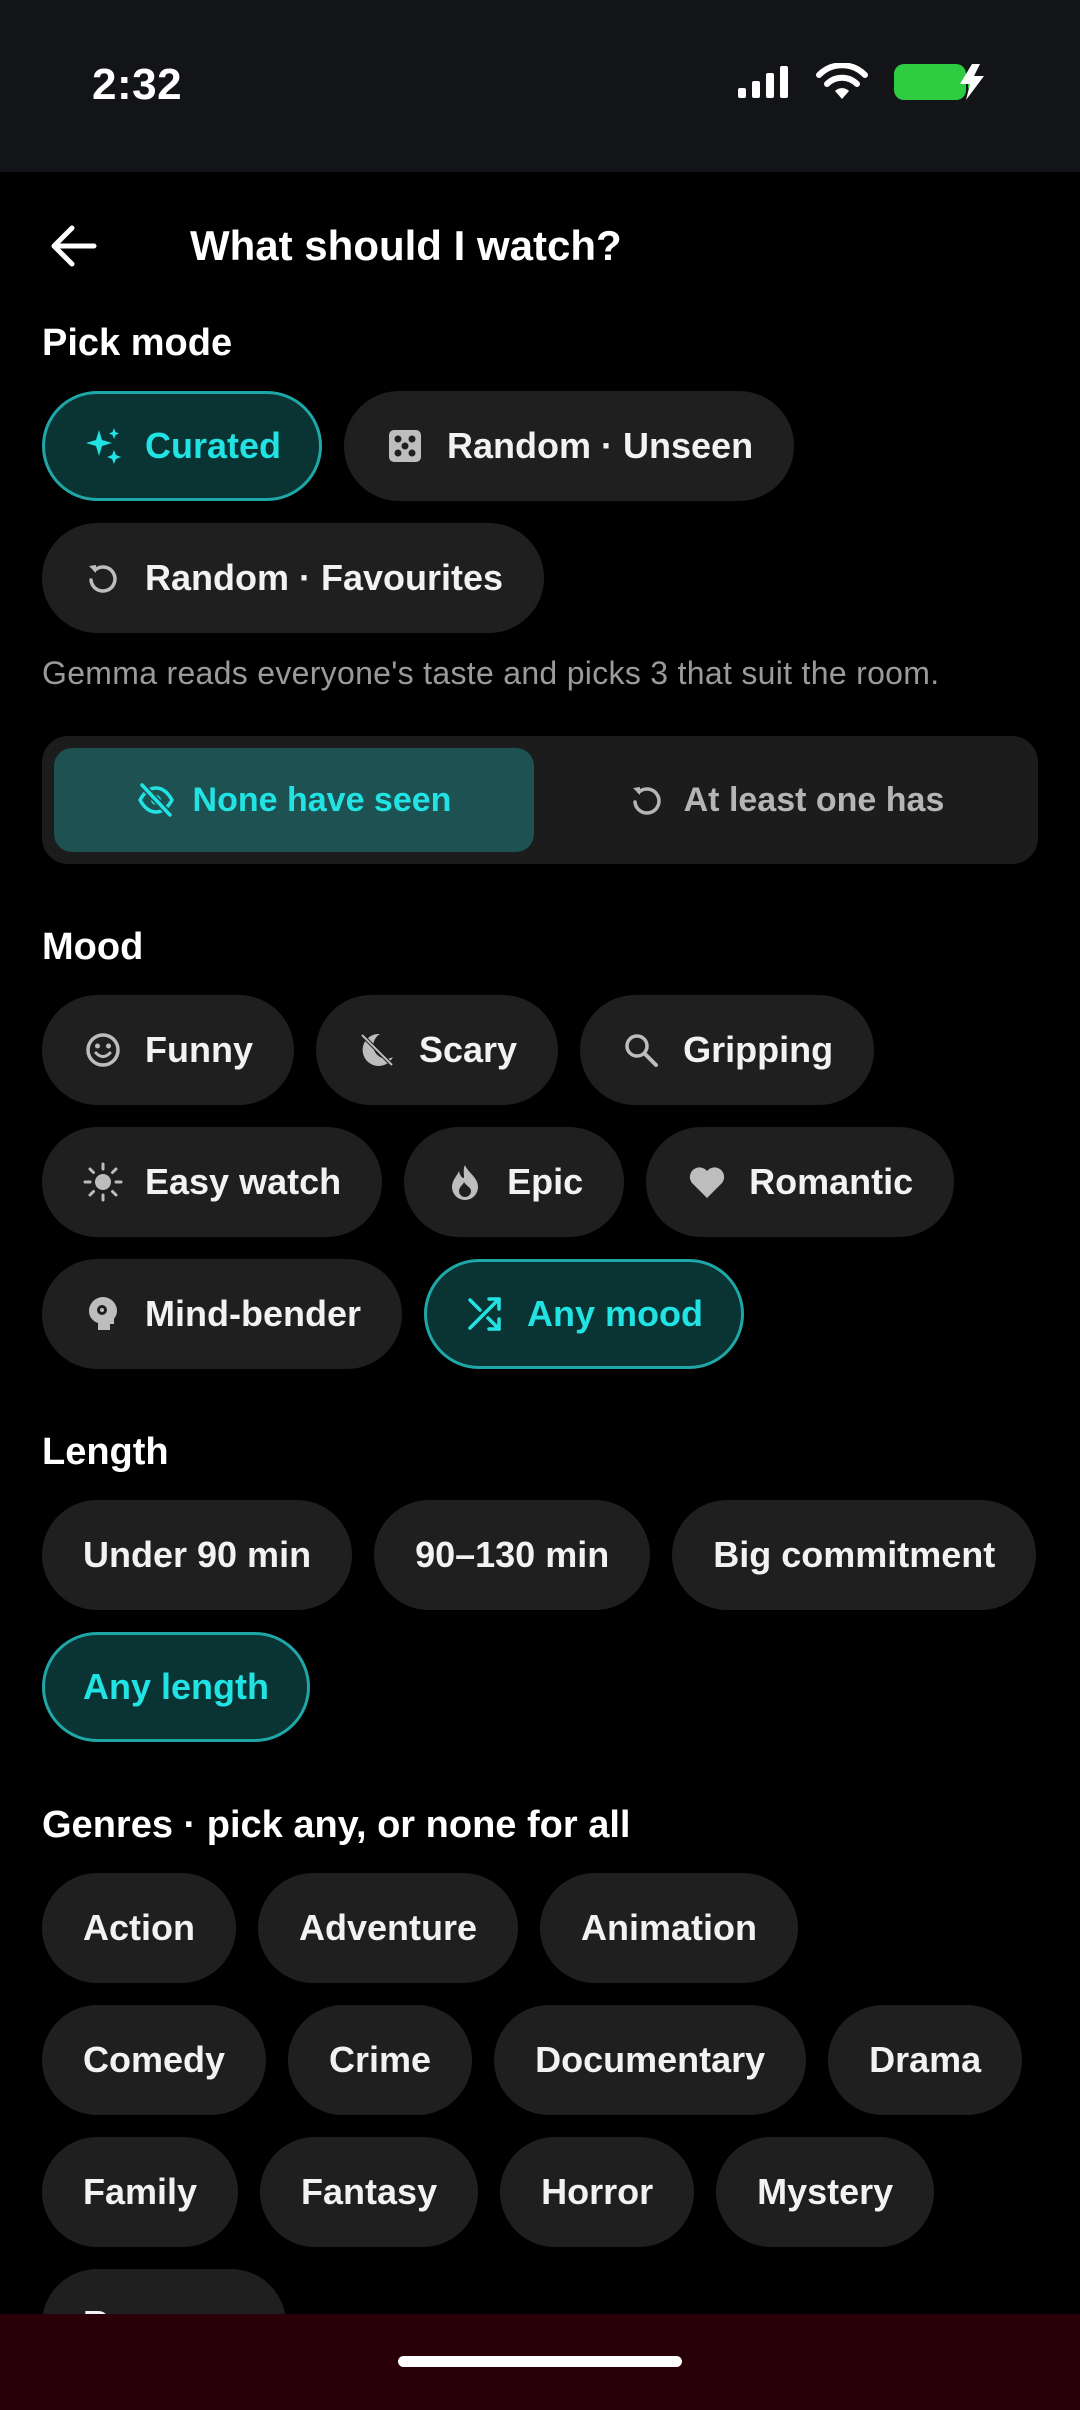 The image size is (1080, 2410). I want to click on back-button, so click(74, 248).